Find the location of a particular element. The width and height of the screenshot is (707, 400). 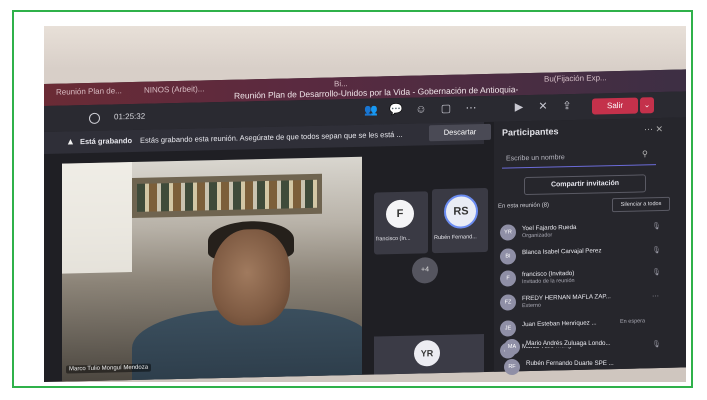

share-invitation-button: Compartir invitación is located at coordinates (585, 185).